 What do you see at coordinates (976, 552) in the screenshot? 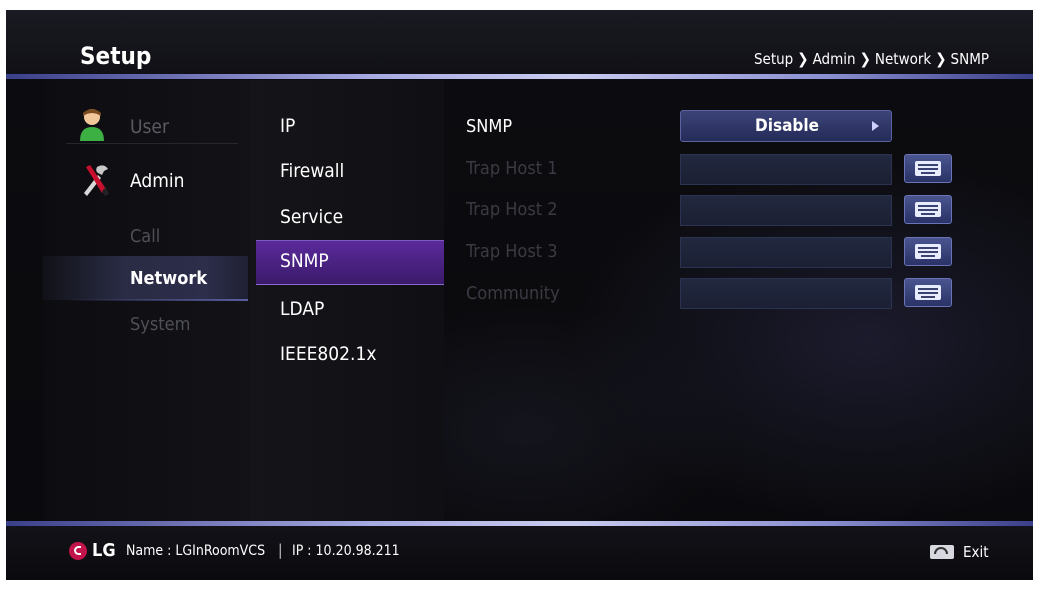
I see `exit-button: Exit` at bounding box center [976, 552].